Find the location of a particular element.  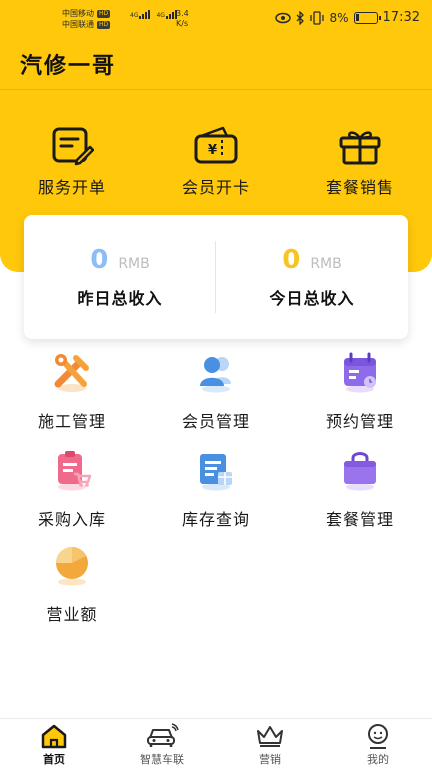

quick-action-package-sale: 套餐销售 is located at coordinates (360, 162).